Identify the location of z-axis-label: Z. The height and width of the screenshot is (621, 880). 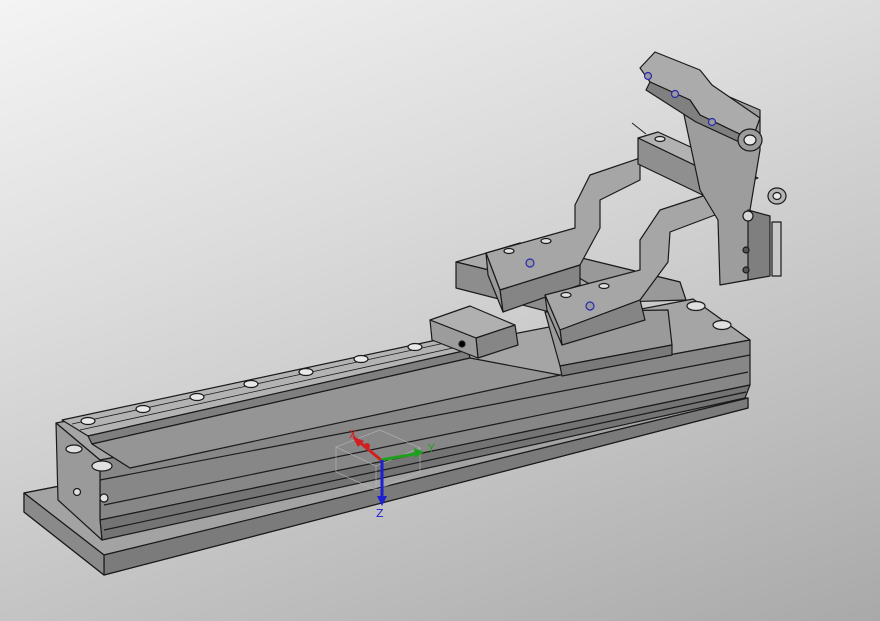
(380, 513).